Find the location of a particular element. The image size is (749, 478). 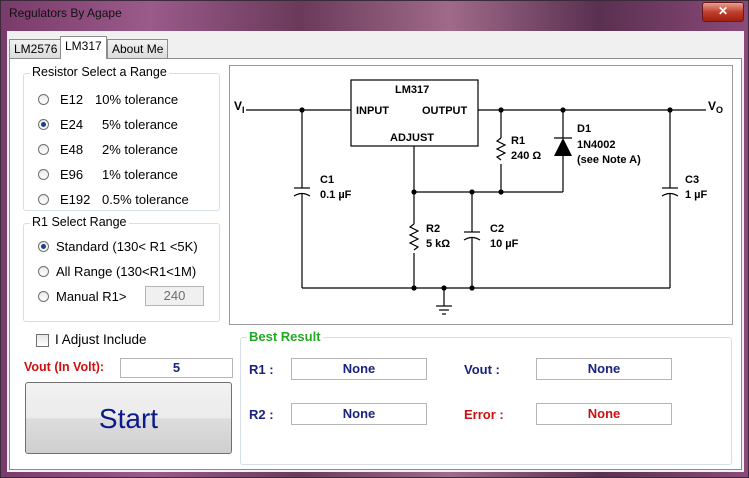

window-title: Regulators By Agape is located at coordinates (65, 13).